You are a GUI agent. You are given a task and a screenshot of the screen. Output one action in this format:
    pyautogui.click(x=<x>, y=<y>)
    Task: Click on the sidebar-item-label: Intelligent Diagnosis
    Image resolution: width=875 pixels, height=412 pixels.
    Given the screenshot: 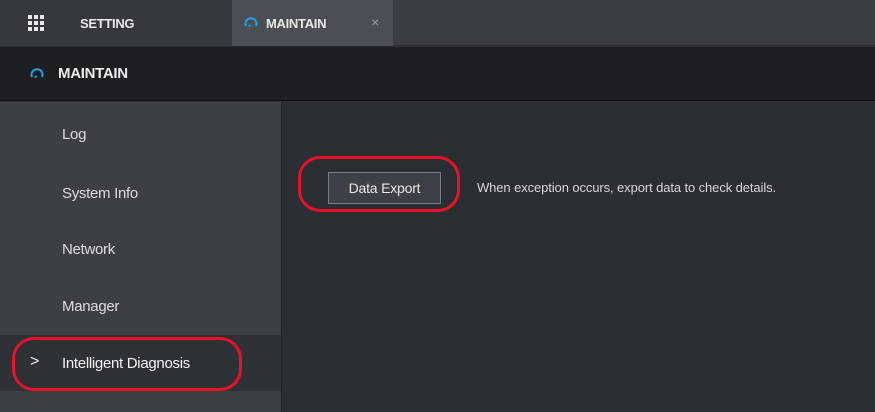 What is the action you would take?
    pyautogui.click(x=126, y=363)
    